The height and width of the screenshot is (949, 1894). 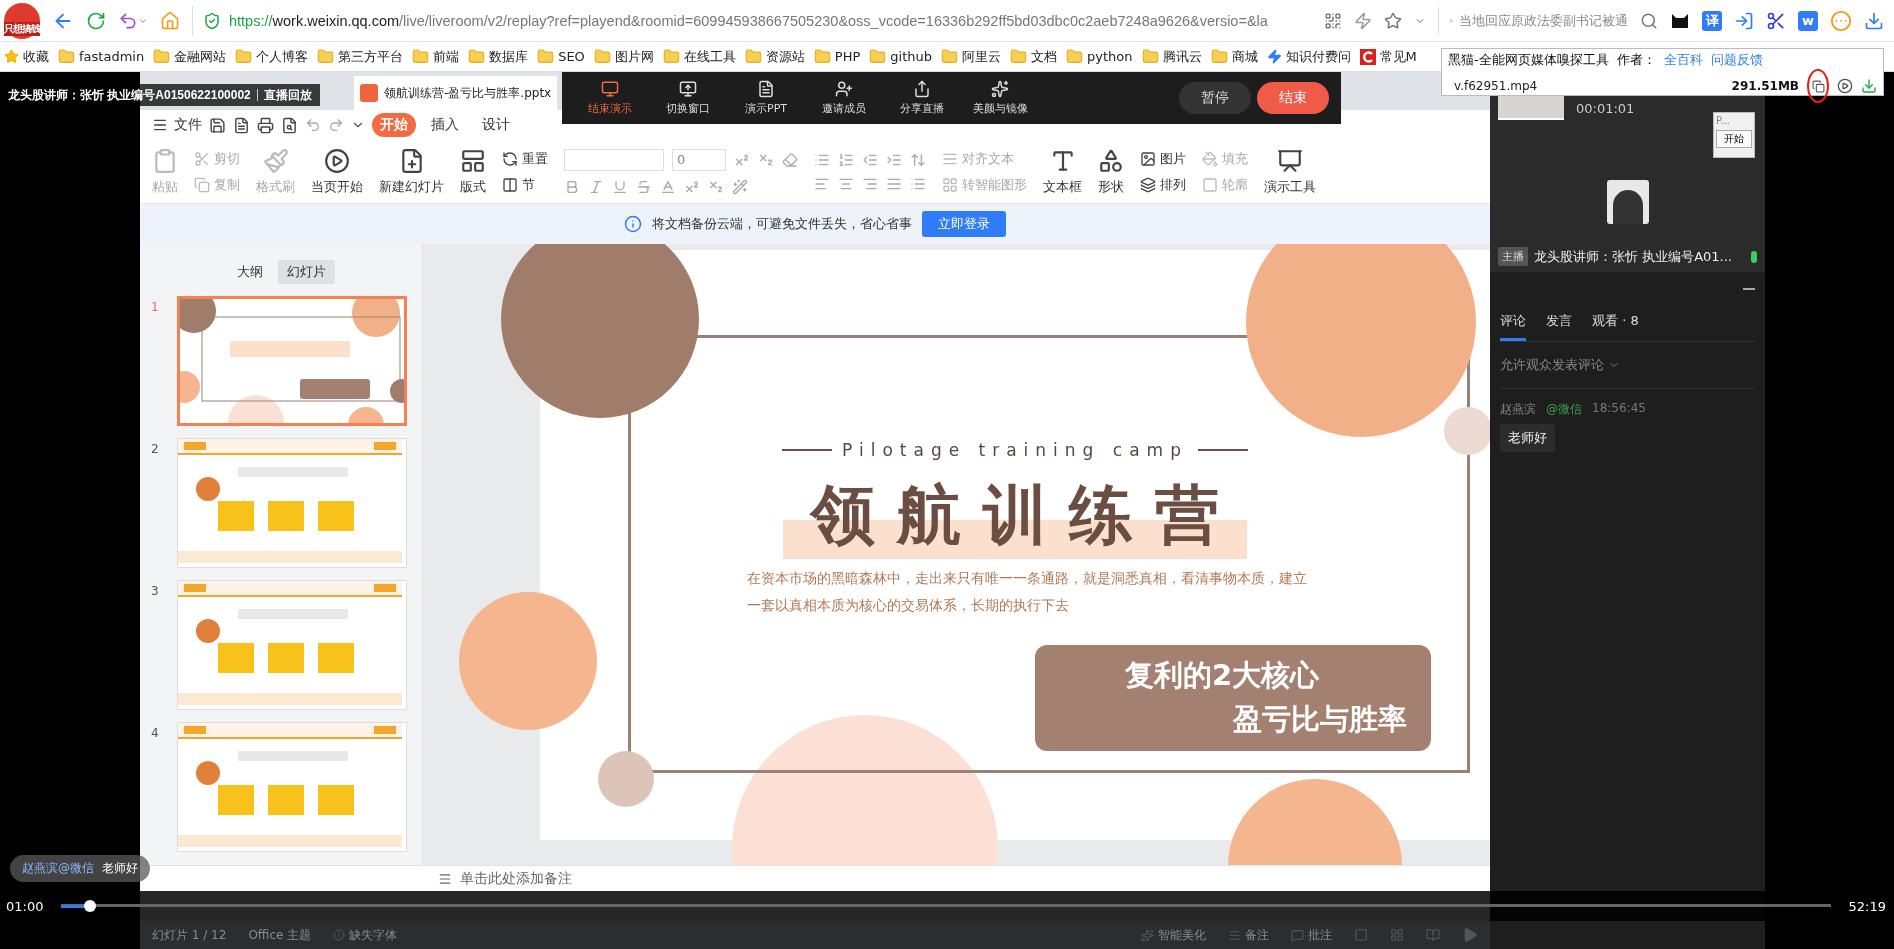 I want to click on popup-link: 问题反馈, so click(x=1736, y=60).